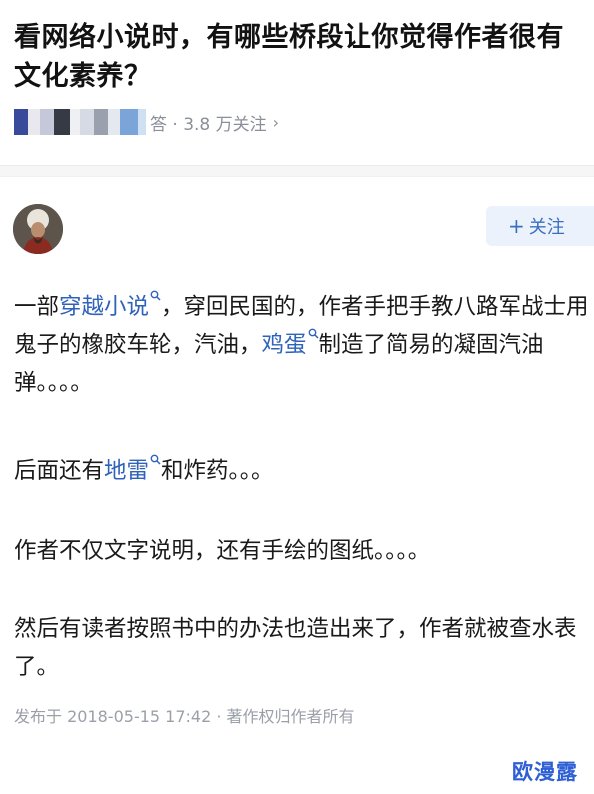 The image size is (594, 794). What do you see at coordinates (126, 471) in the screenshot?
I see `search-link: 地雷` at bounding box center [126, 471].